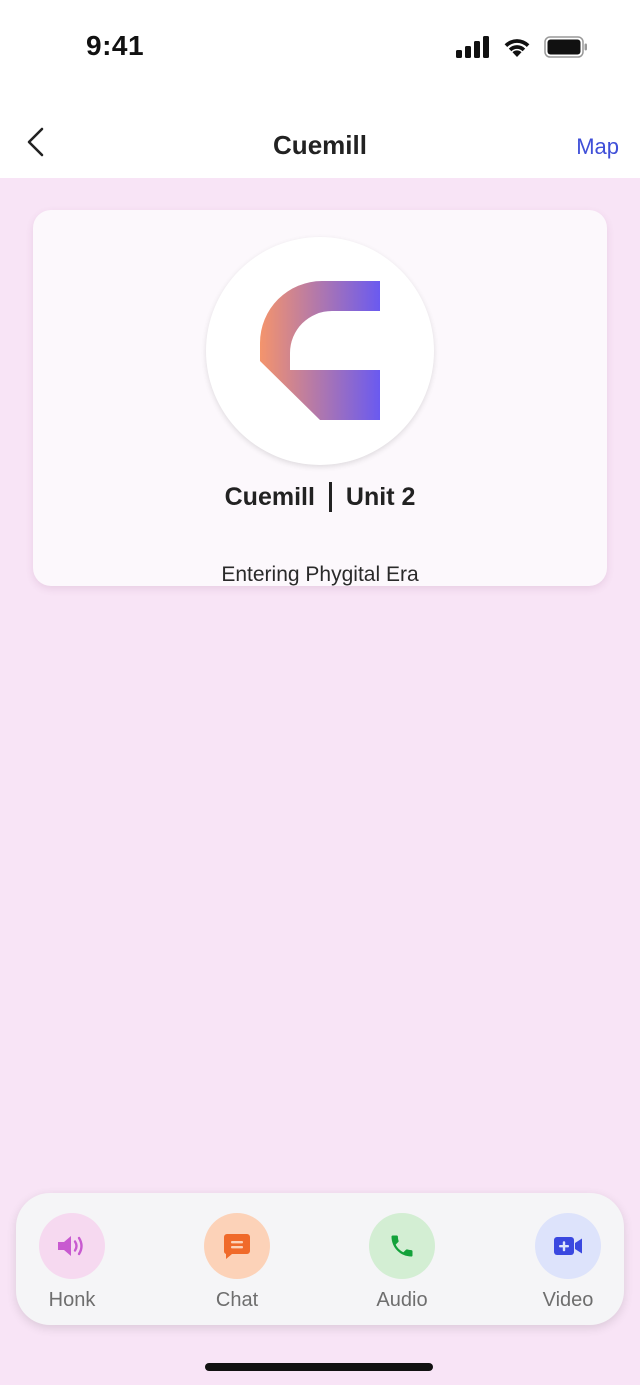  What do you see at coordinates (517, 48) in the screenshot?
I see `wifi-icon` at bounding box center [517, 48].